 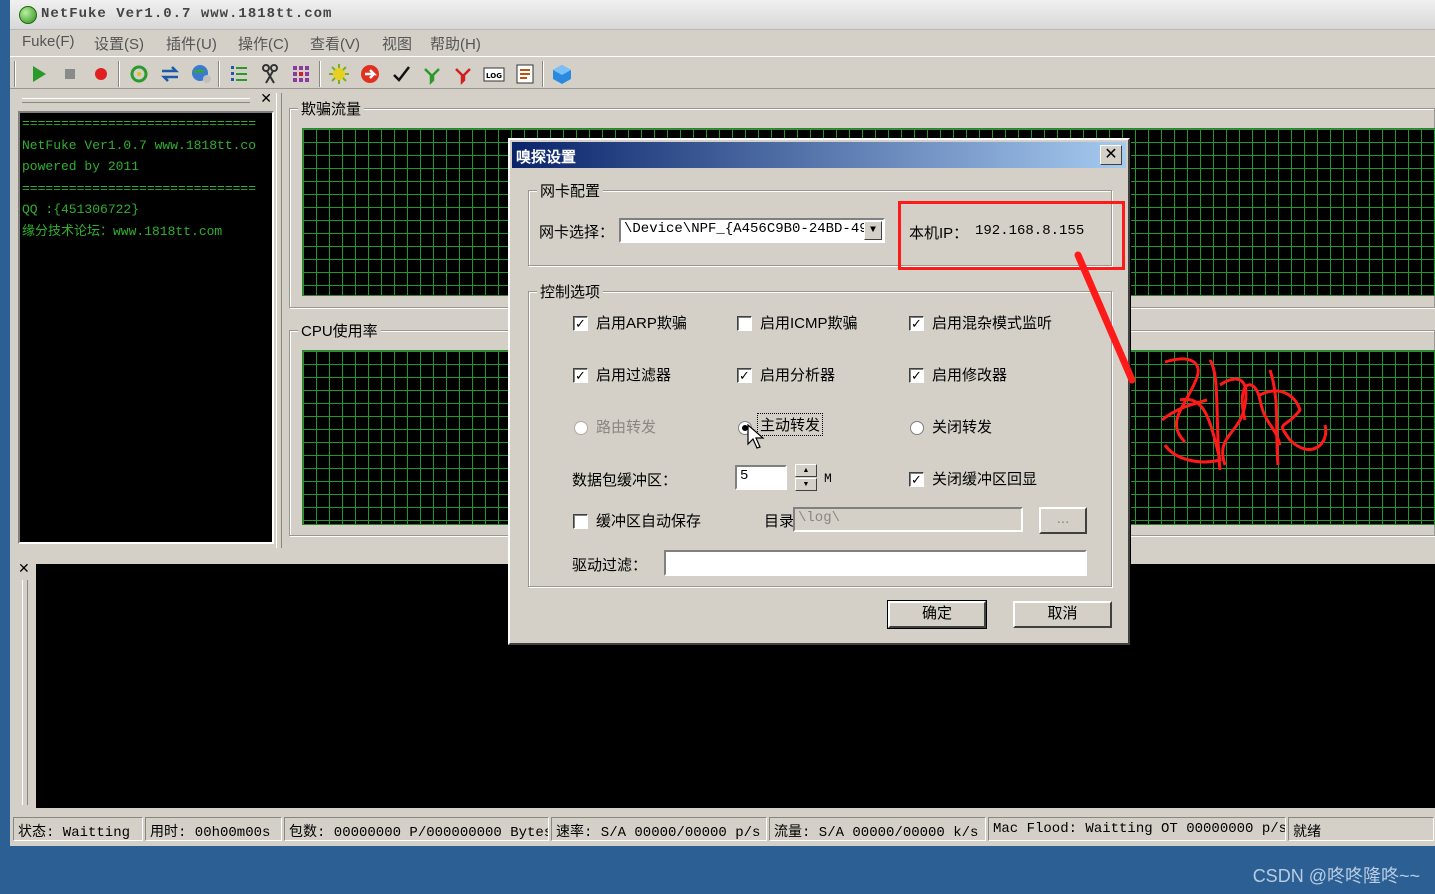 I want to click on arp-label: 启用ARP欺骗, so click(x=641, y=323).